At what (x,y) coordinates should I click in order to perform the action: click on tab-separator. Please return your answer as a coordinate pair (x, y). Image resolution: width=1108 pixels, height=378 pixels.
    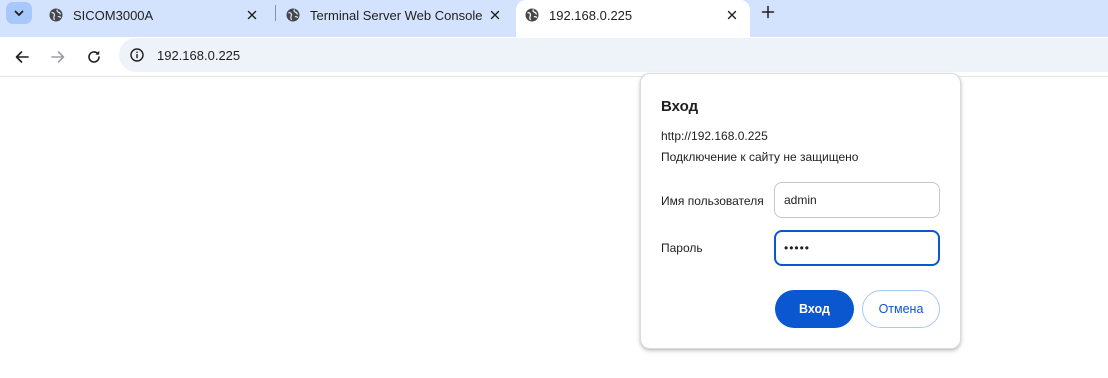
    Looking at the image, I should click on (275, 13).